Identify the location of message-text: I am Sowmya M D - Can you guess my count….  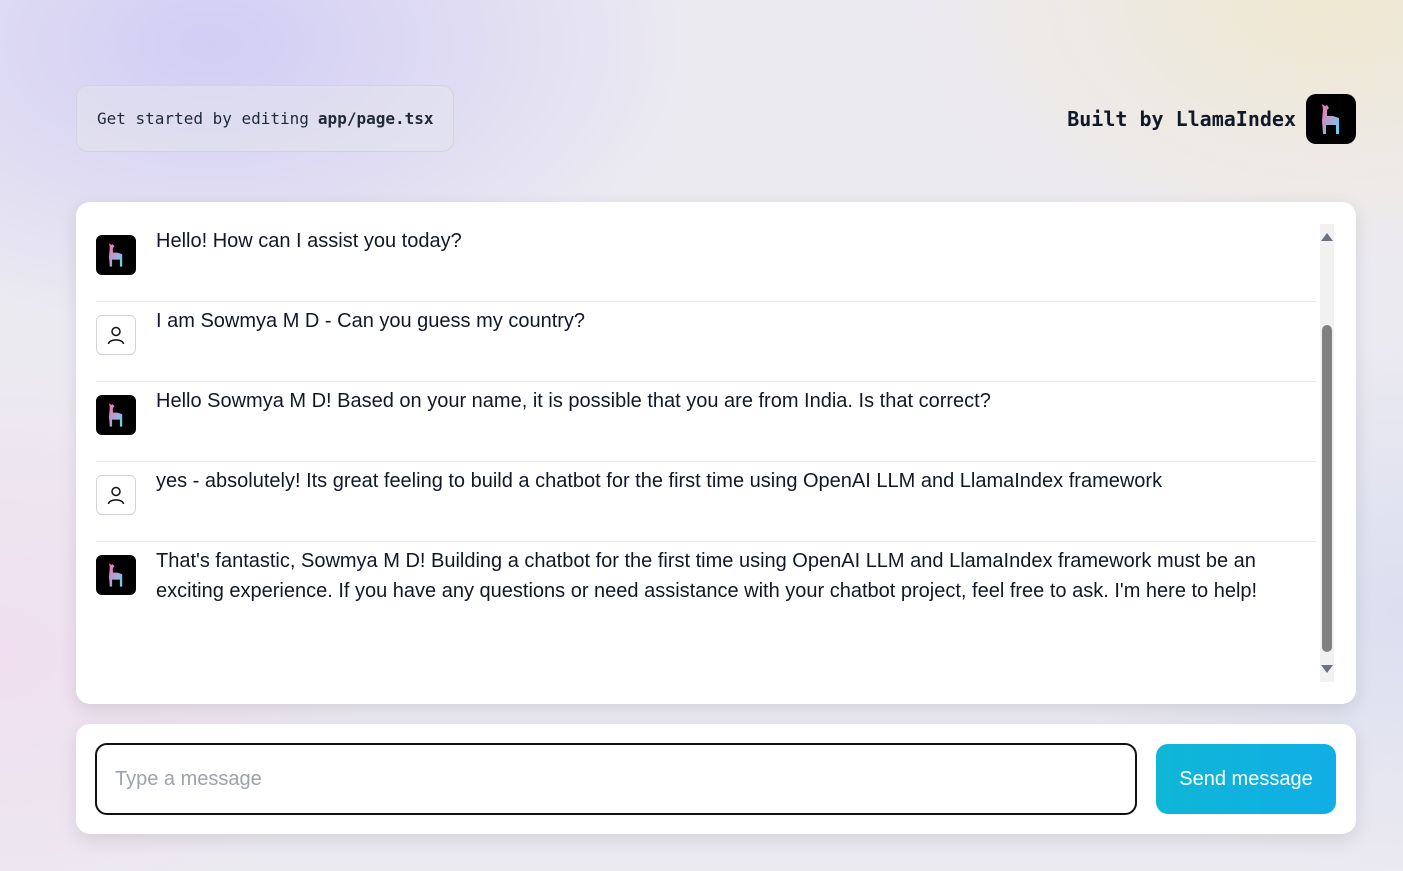
(371, 321).